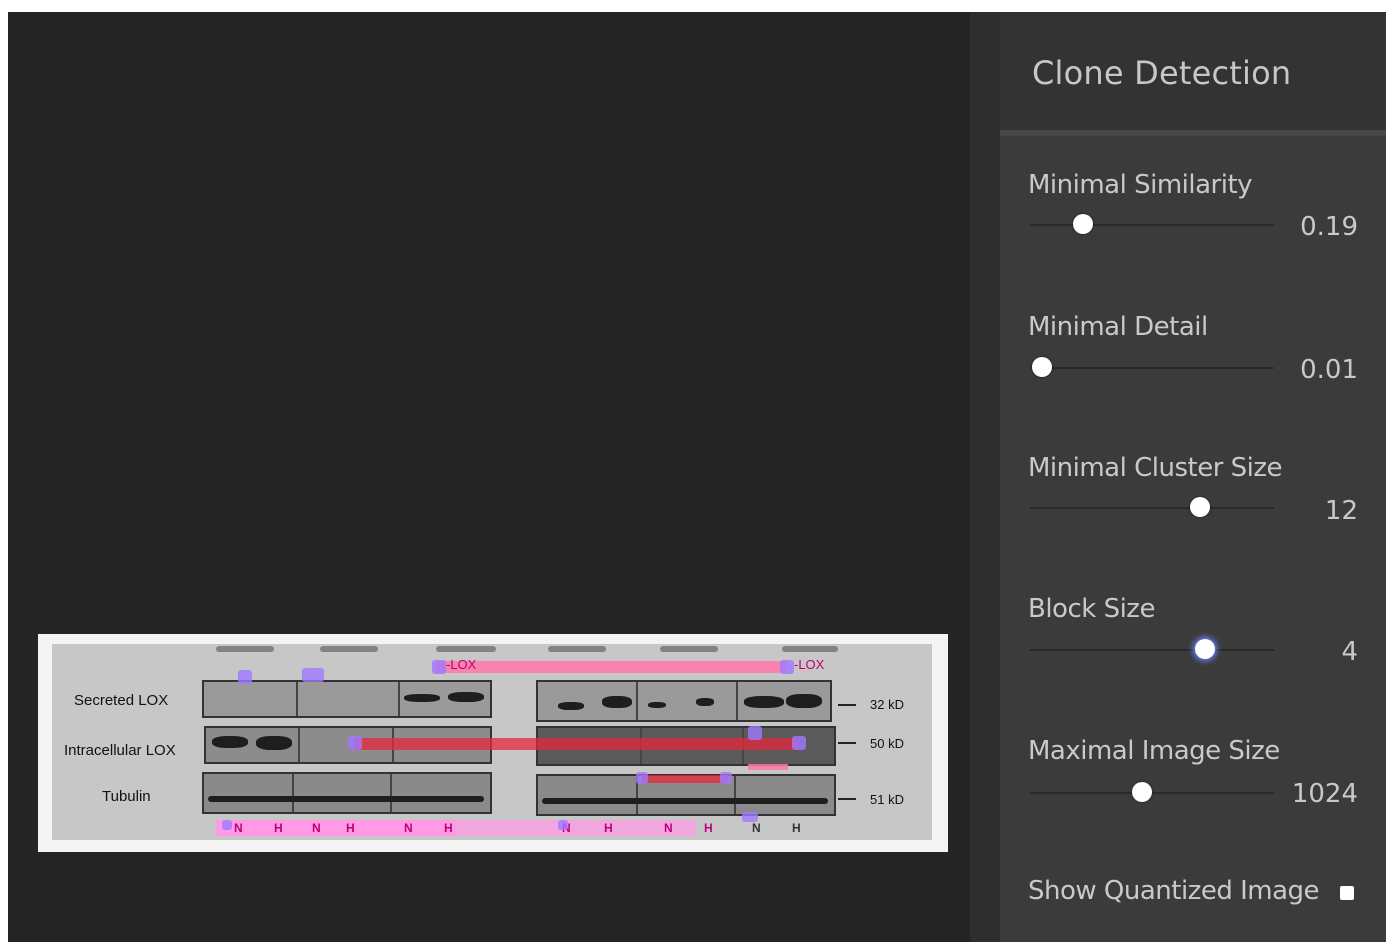 The width and height of the screenshot is (1386, 942). I want to click on marker-50kd: 50 kD, so click(887, 743).